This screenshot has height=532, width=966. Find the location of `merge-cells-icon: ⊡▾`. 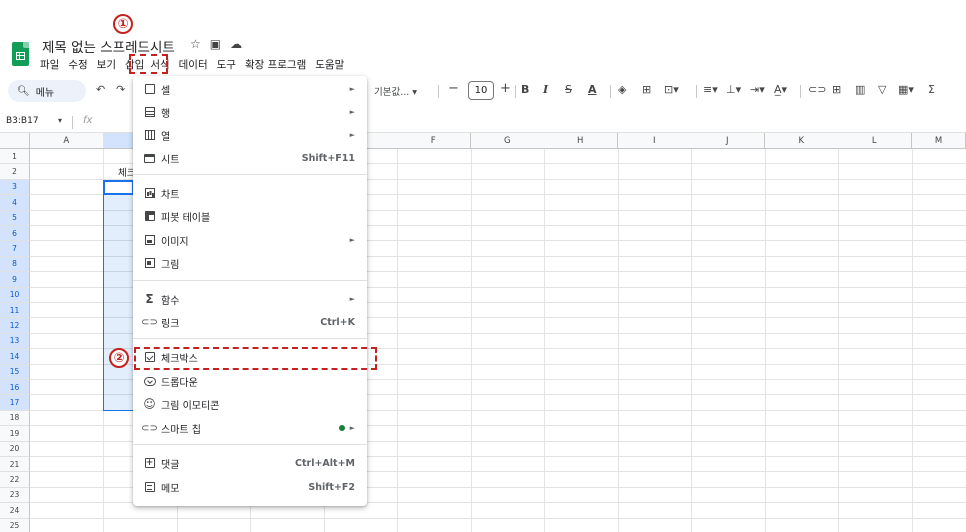

merge-cells-icon: ⊡▾ is located at coordinates (671, 89).